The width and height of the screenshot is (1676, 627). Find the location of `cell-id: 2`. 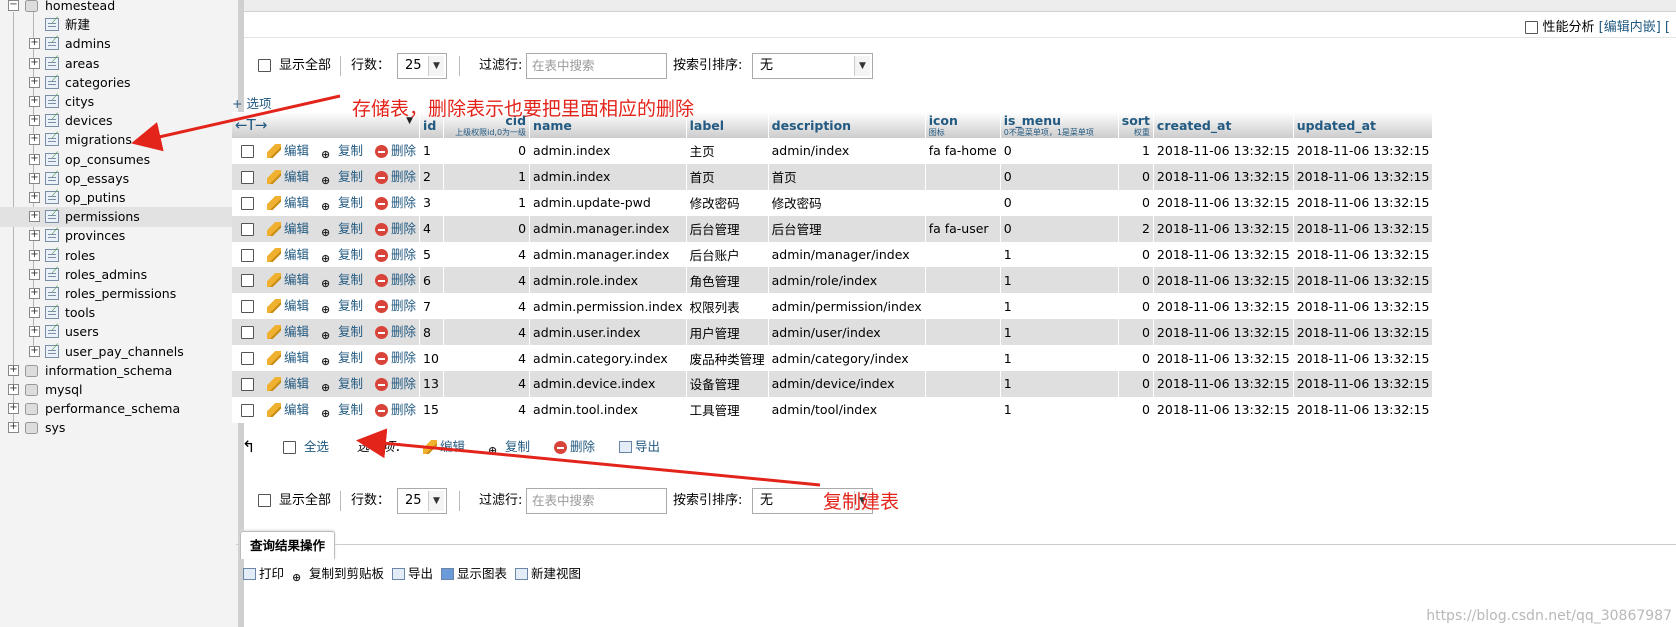

cell-id: 2 is located at coordinates (432, 176).